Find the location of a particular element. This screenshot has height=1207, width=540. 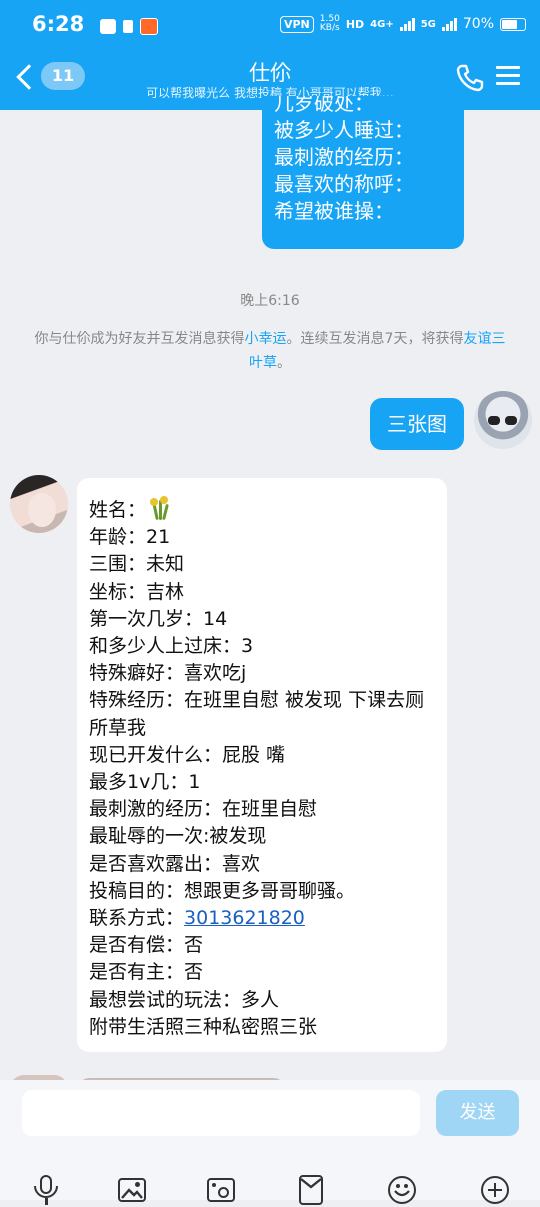

message-line: 特殊经历：在班里自慰 被发现 下课去厕所草我 is located at coordinates (257, 714).